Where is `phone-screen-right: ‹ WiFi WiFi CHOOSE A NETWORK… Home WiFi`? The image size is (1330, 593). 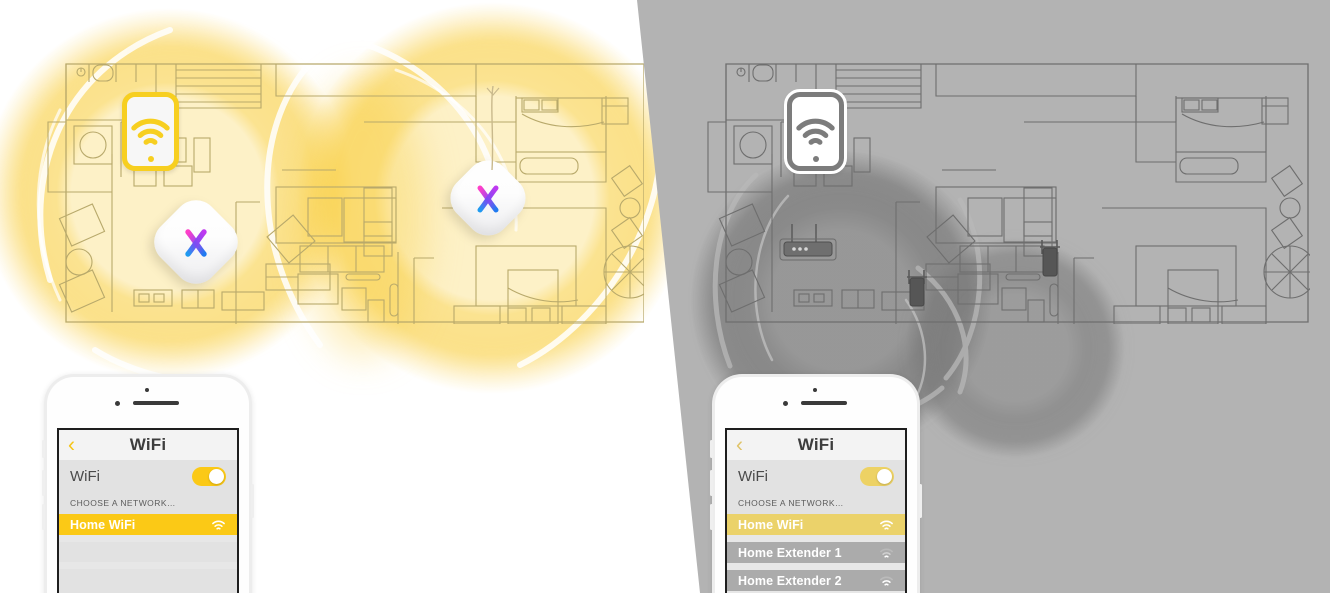 phone-screen-right: ‹ WiFi WiFi CHOOSE A NETWORK… Home WiFi is located at coordinates (816, 510).